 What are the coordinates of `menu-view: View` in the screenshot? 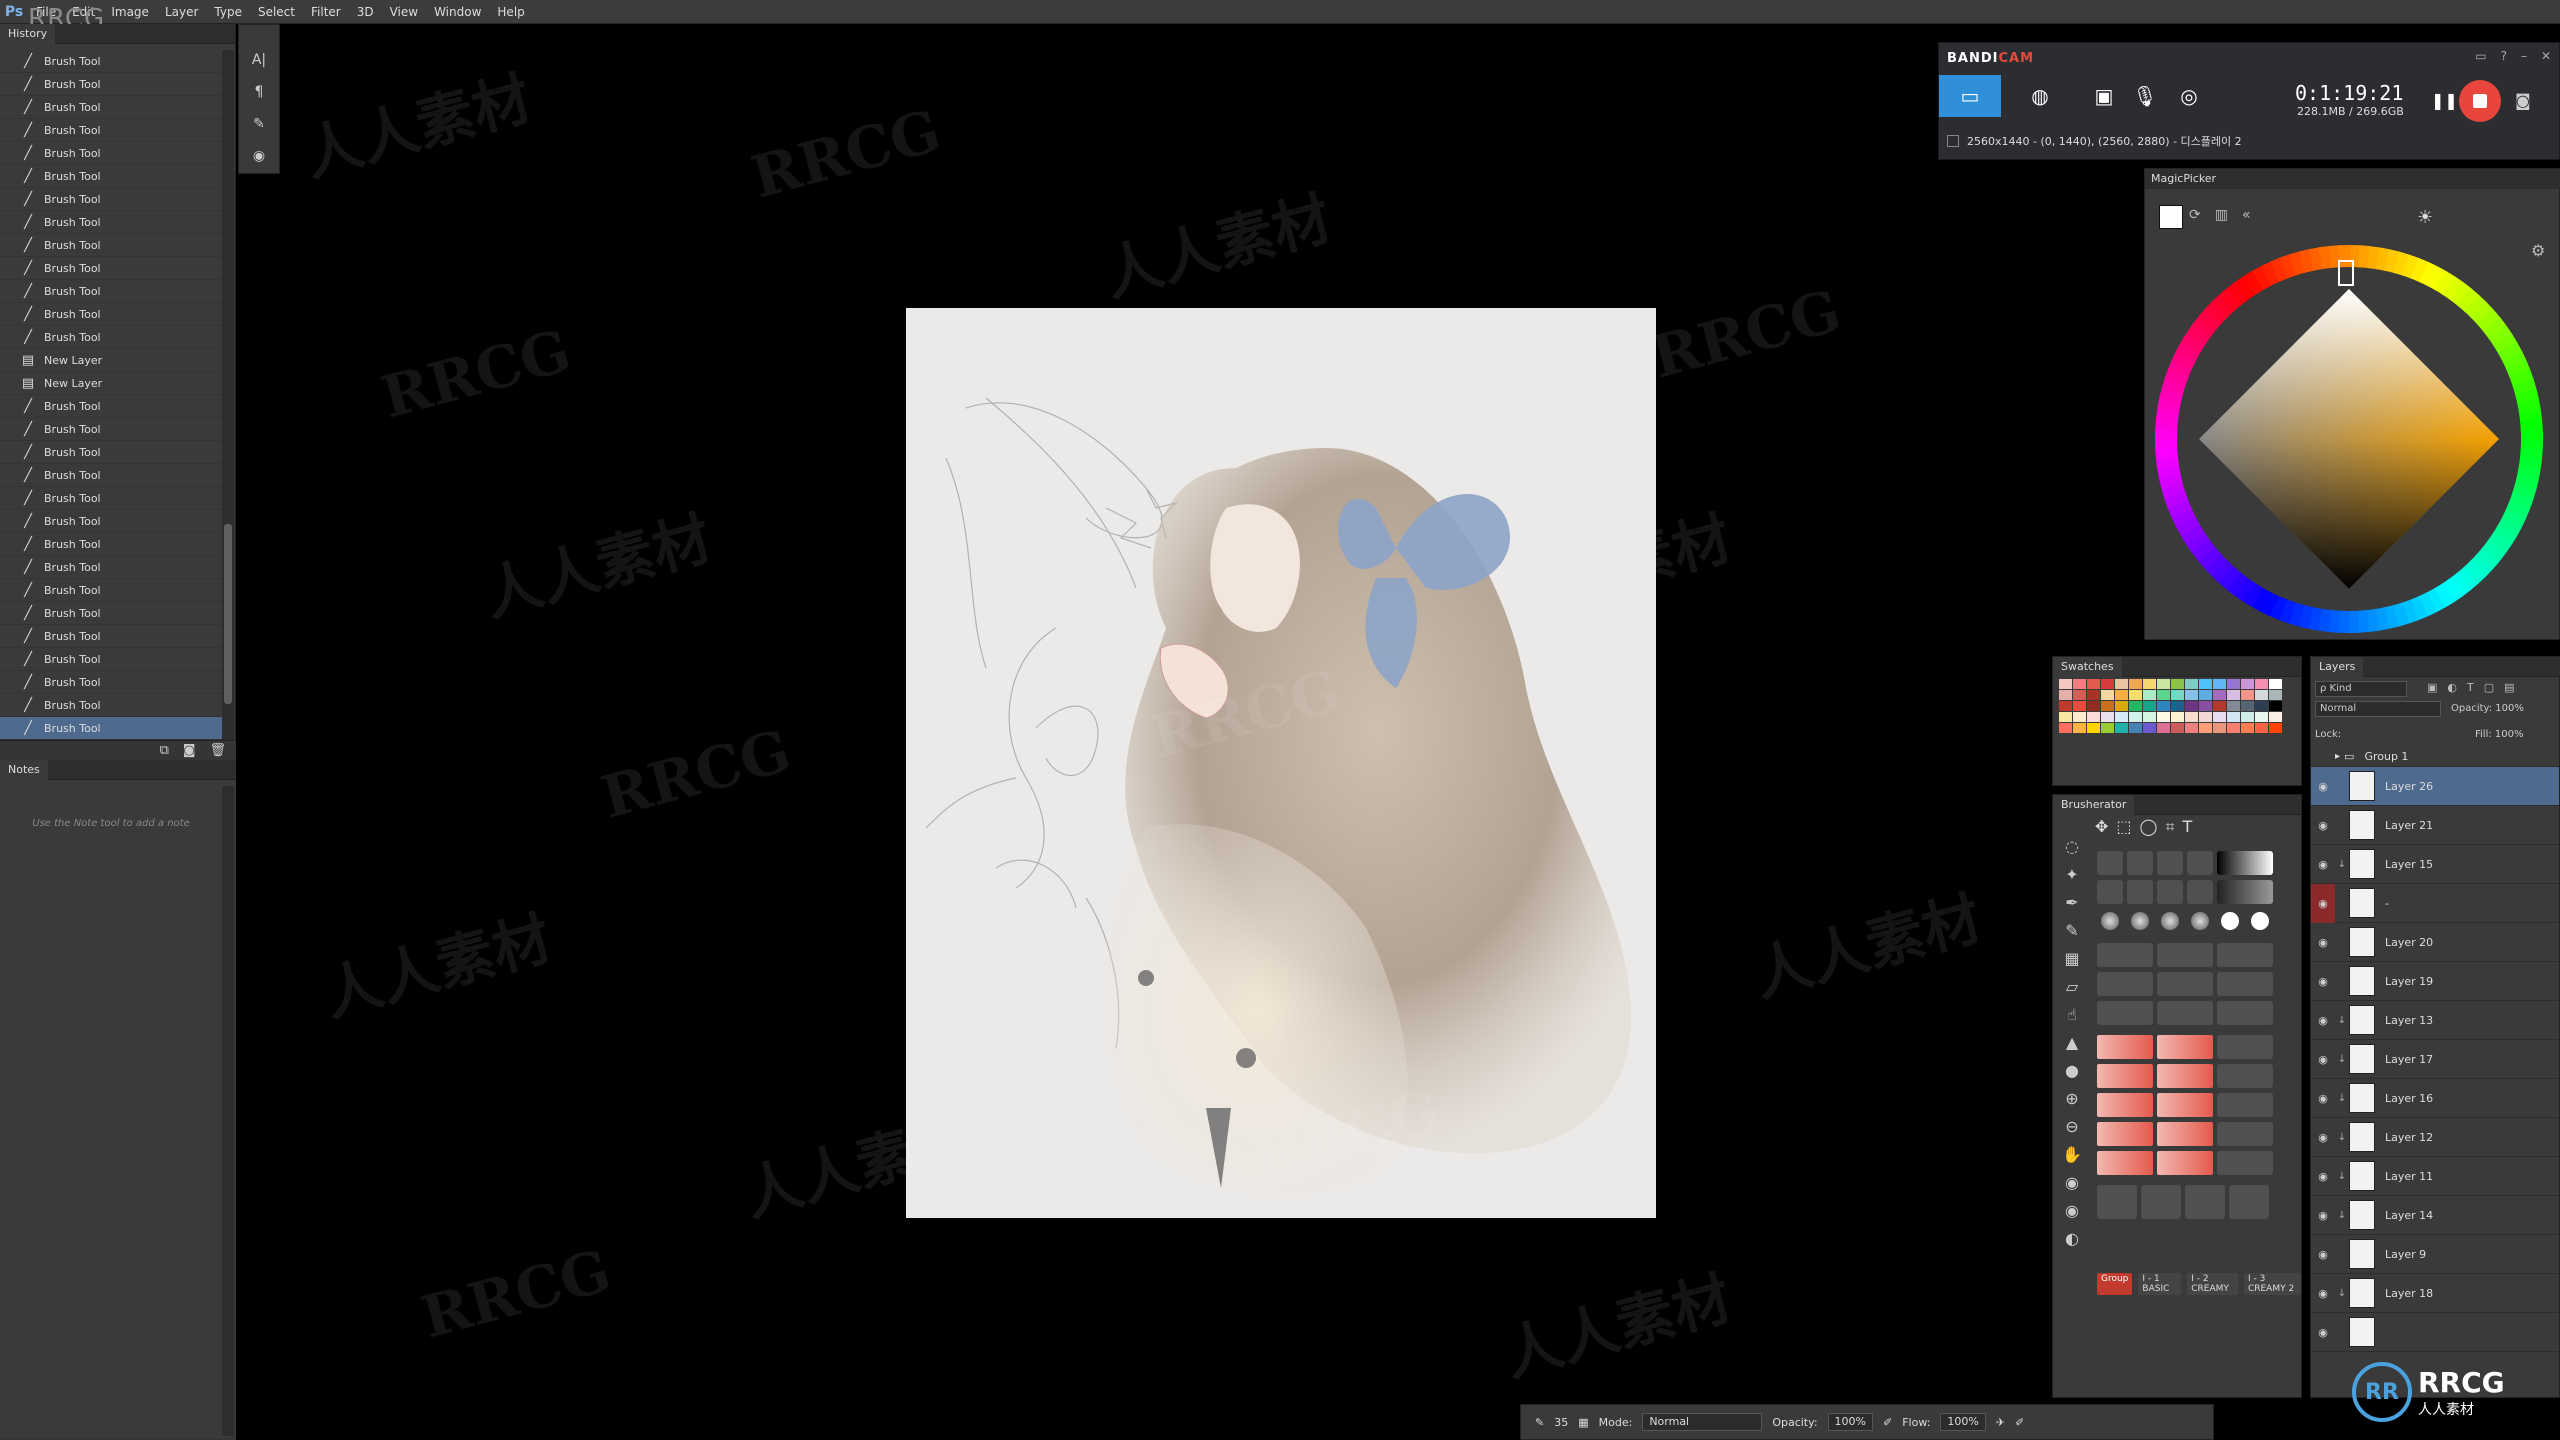 It's located at (404, 12).